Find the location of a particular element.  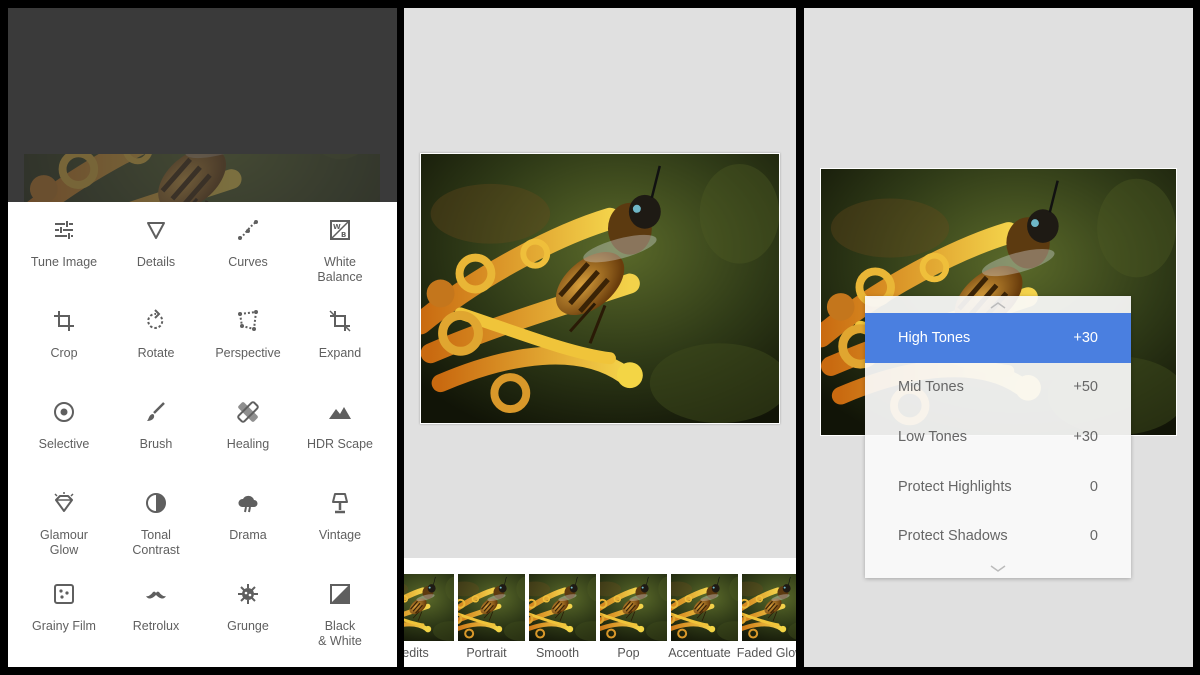

tool-white-balance: W B White Balance is located at coordinates (340, 257).